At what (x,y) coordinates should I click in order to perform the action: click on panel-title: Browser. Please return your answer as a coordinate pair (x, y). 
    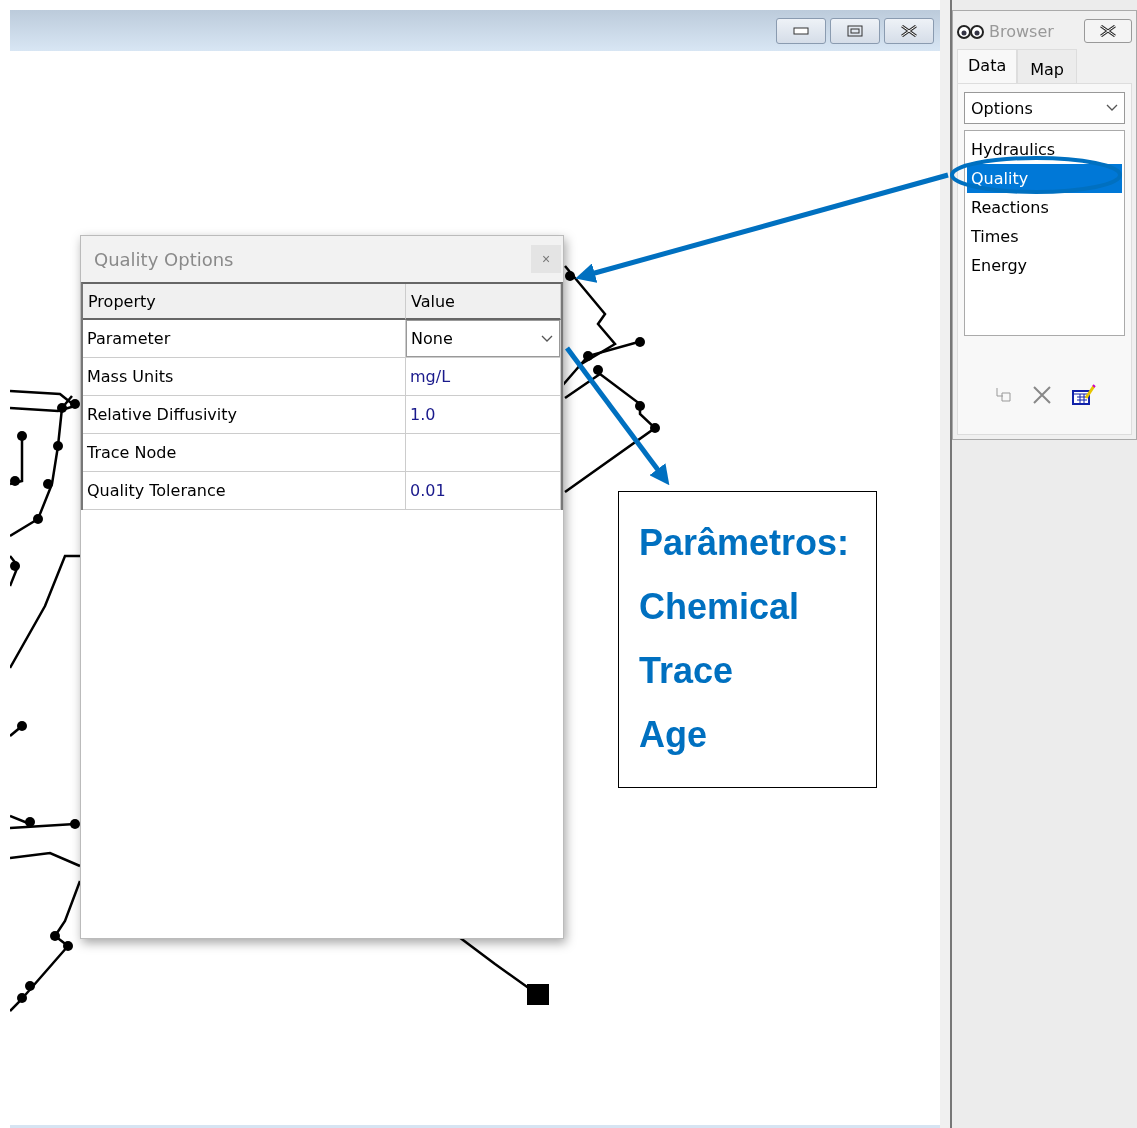
    Looking at the image, I should click on (1022, 31).